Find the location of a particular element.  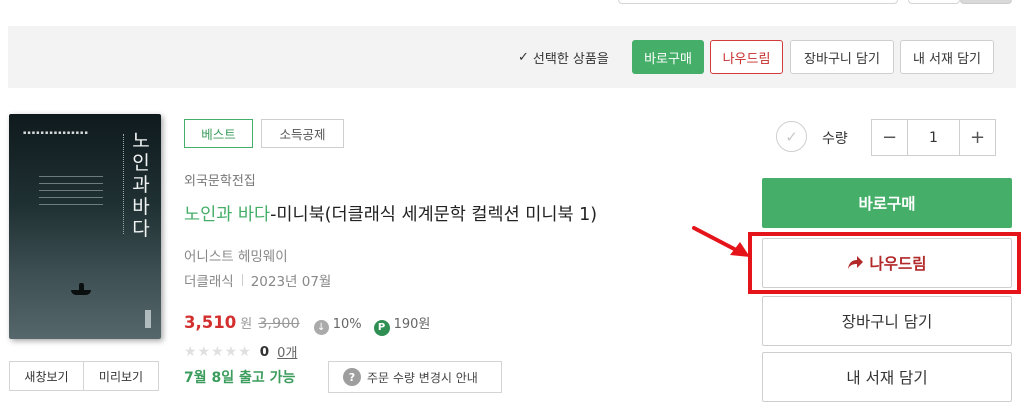

add-to-shelf-button: 내 서재 담기 is located at coordinates (887, 377).